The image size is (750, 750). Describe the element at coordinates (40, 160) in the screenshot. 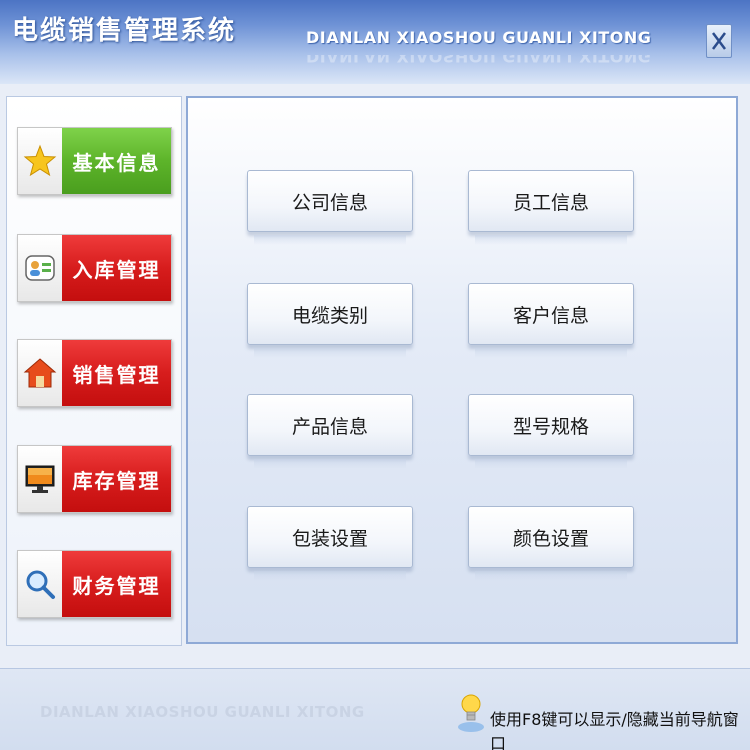

I see `star-icon` at that location.